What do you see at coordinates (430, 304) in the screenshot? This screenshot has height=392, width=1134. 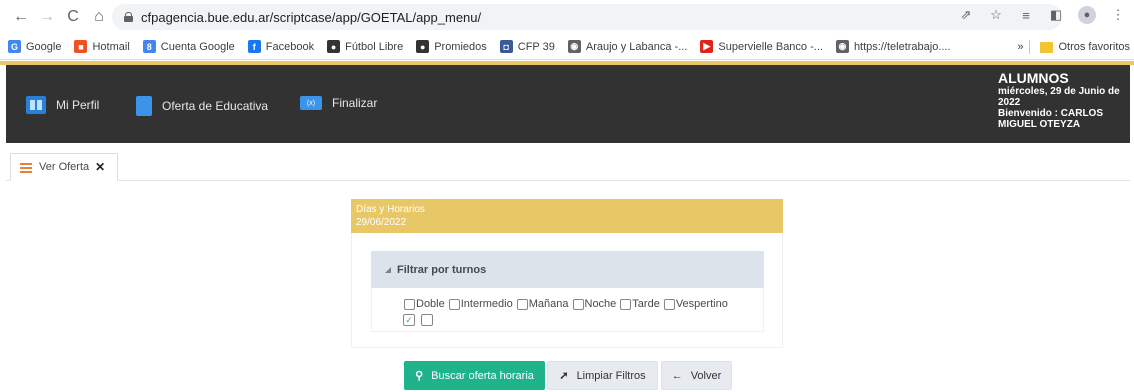 I see `checkbox-label: Doble` at bounding box center [430, 304].